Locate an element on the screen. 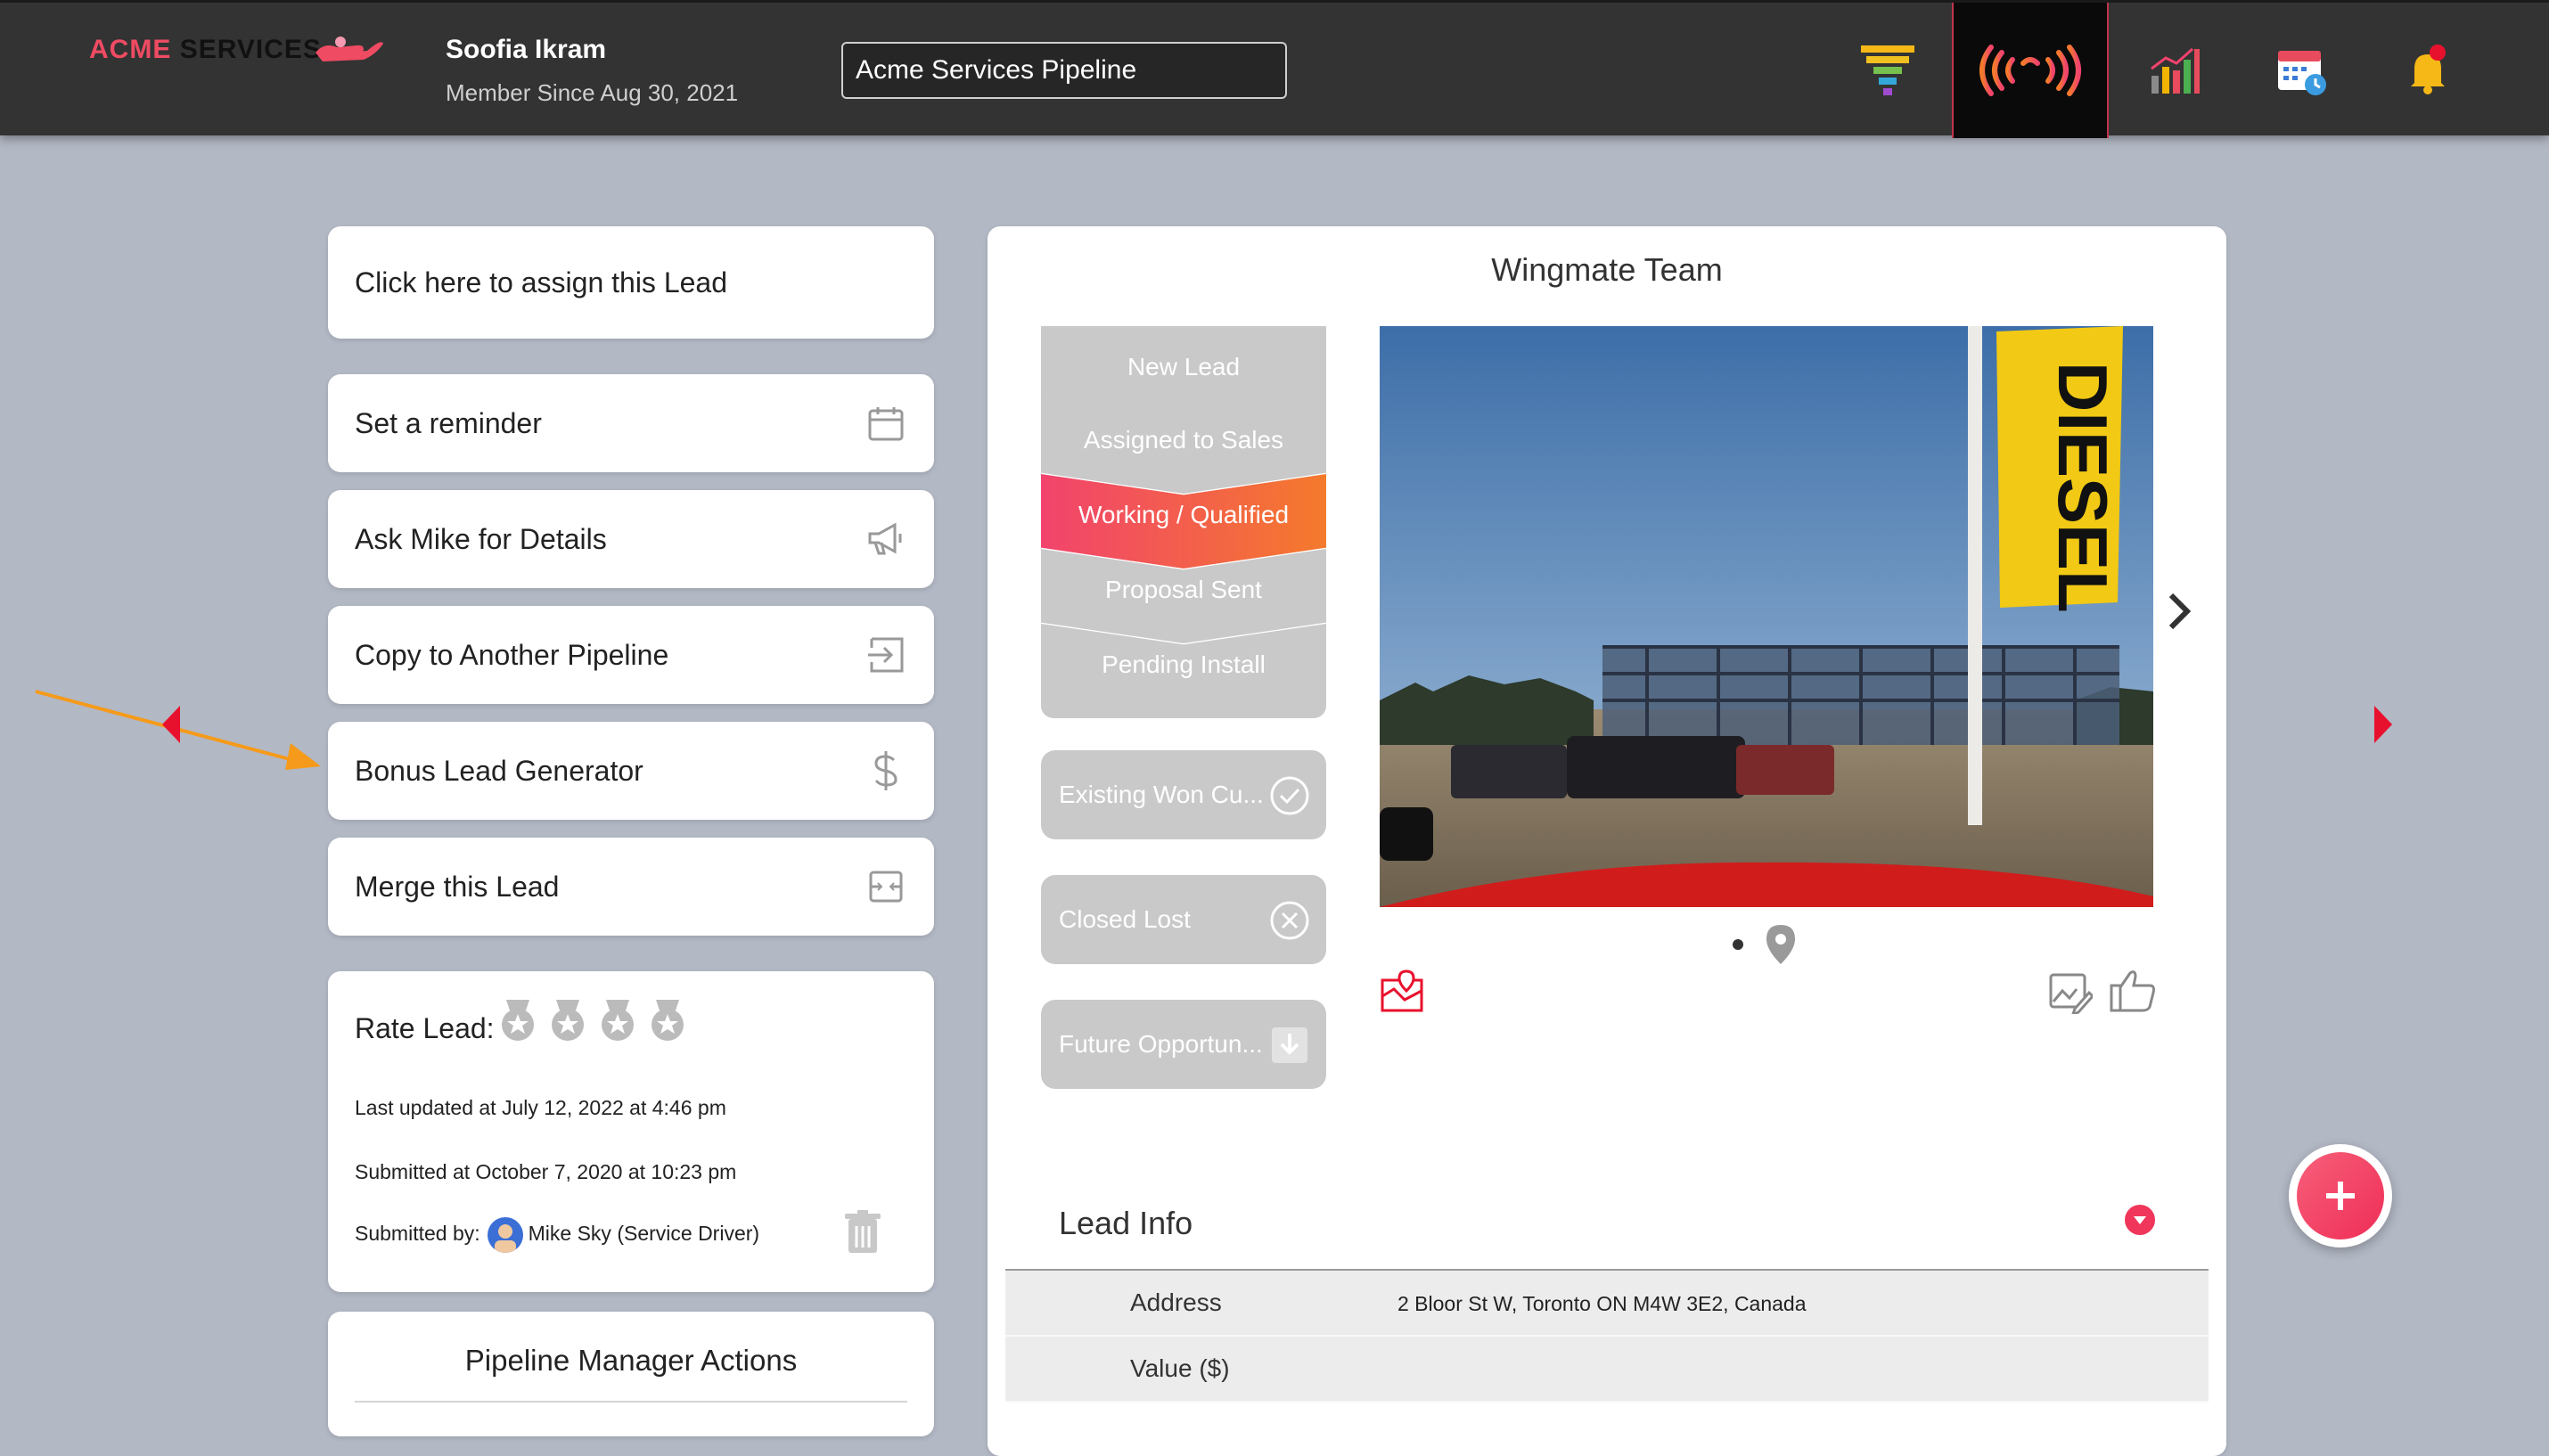 The height and width of the screenshot is (1456, 2549). bonus-lead-generator-label: Bonus Lead Generator is located at coordinates (499, 770).